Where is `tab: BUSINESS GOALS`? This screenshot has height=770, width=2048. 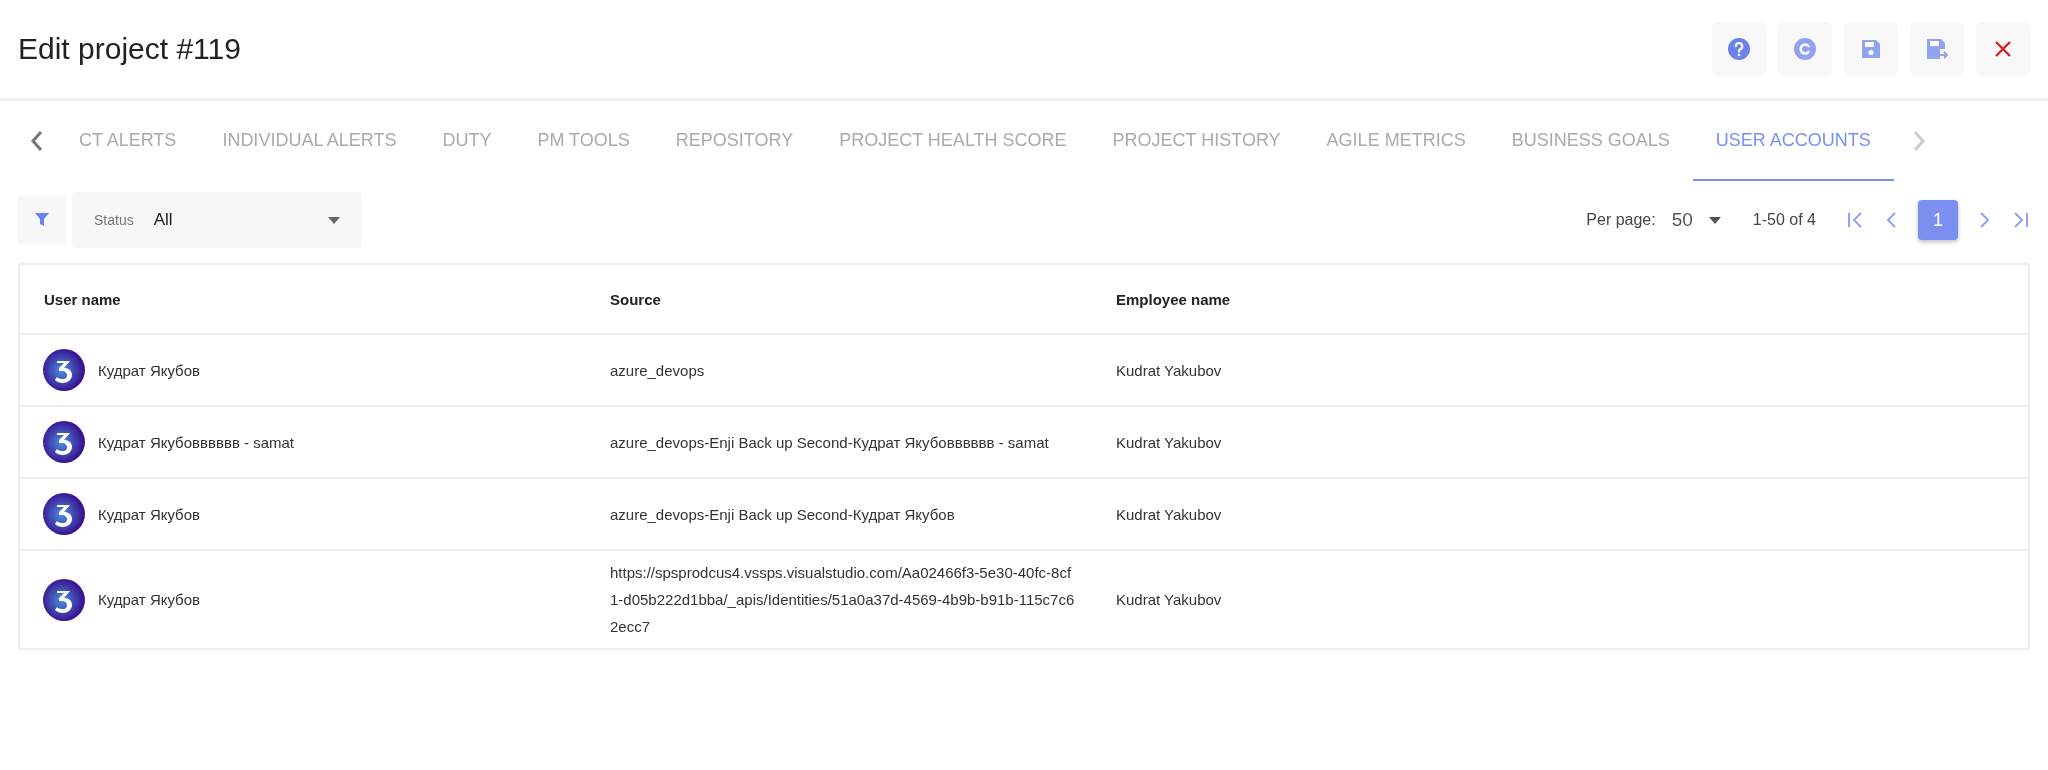
tab: BUSINESS GOALS is located at coordinates (1590, 141).